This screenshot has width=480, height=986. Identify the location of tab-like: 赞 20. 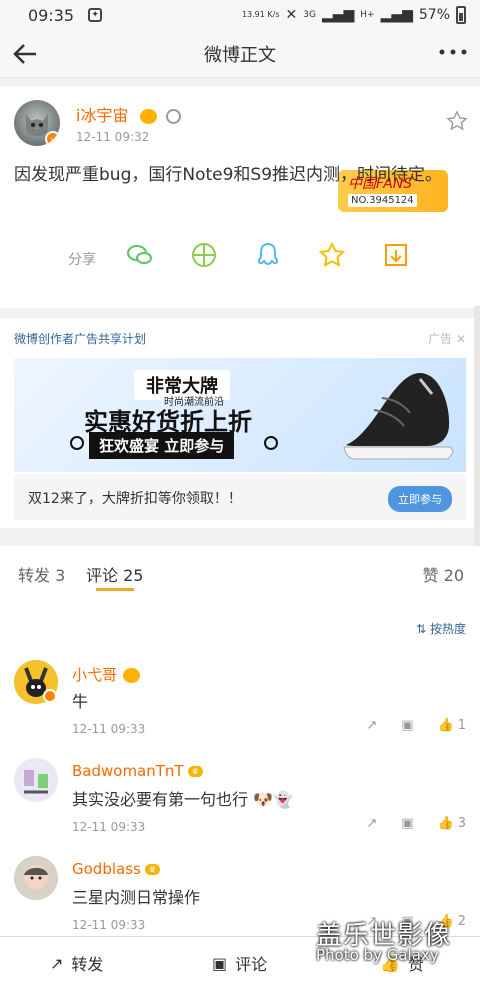
(443, 574).